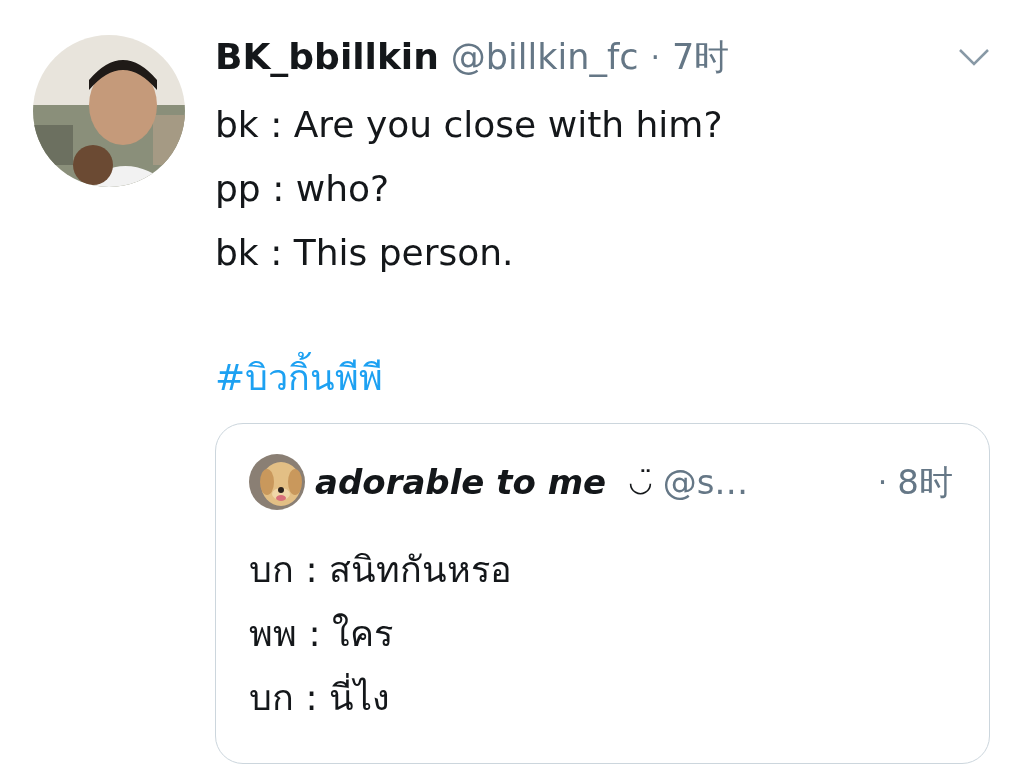 This screenshot has width=1024, height=764. I want to click on emoji: ◡̈, so click(640, 482).